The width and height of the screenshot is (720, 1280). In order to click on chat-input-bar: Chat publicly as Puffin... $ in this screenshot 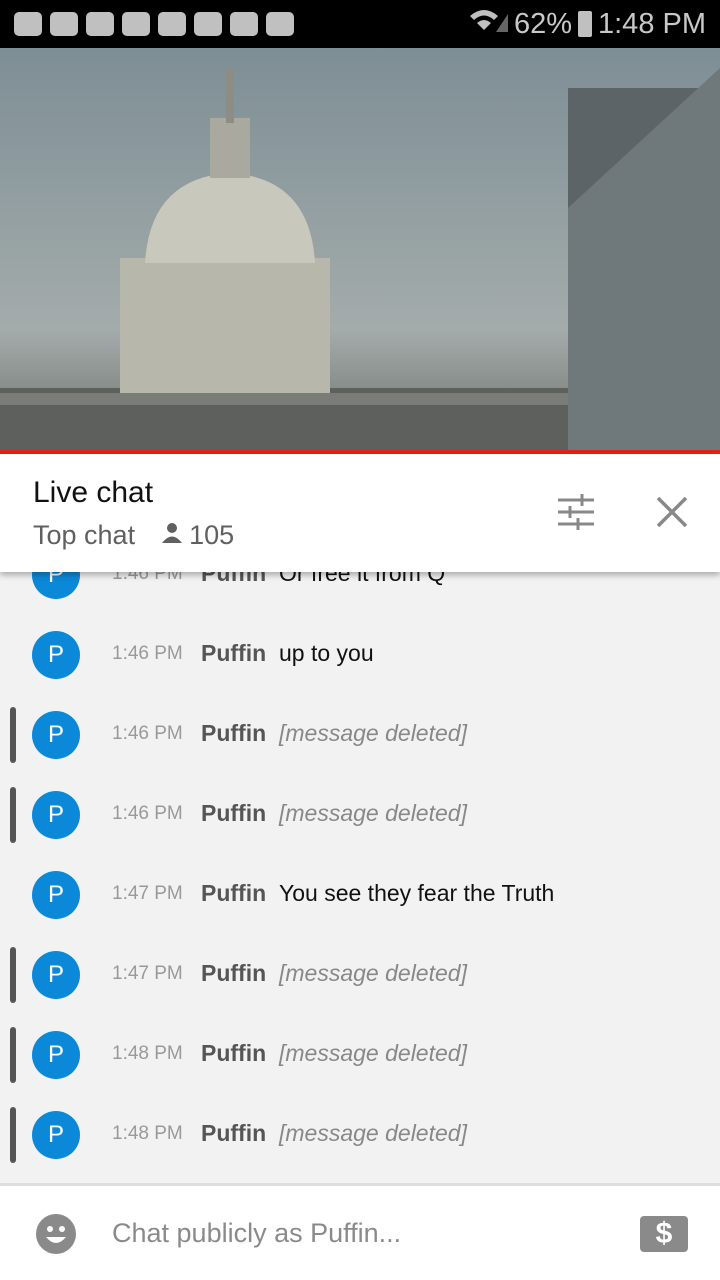, I will do `click(360, 1231)`.